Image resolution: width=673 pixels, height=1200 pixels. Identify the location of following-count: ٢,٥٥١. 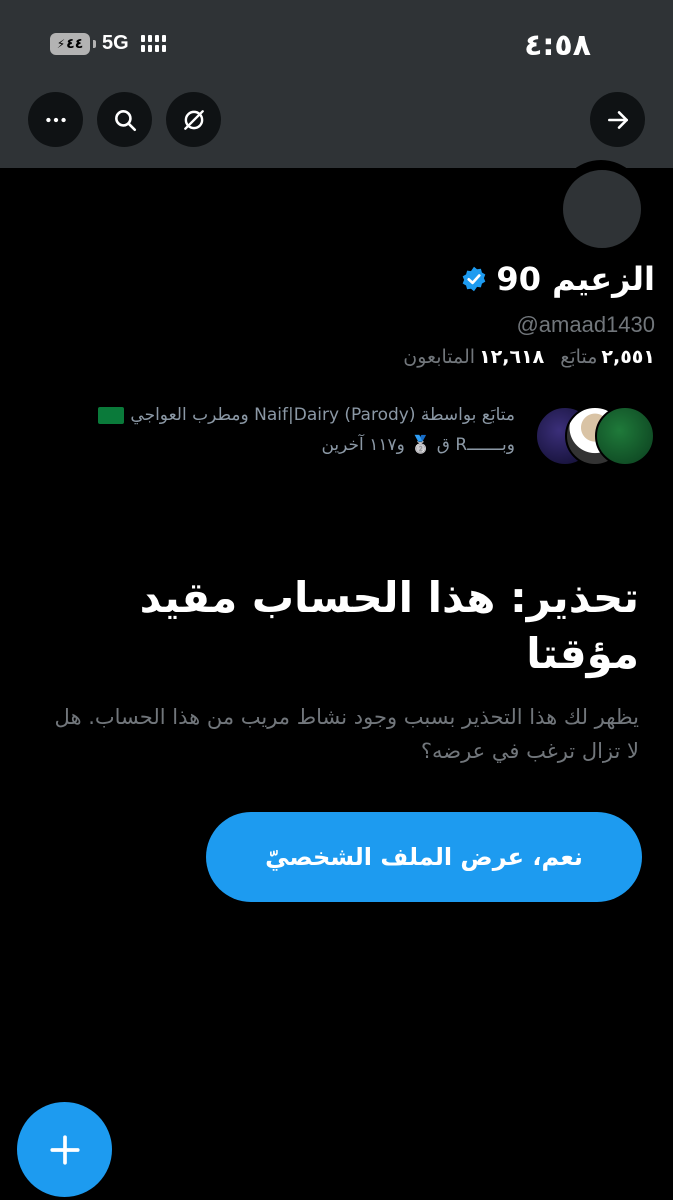
(628, 357).